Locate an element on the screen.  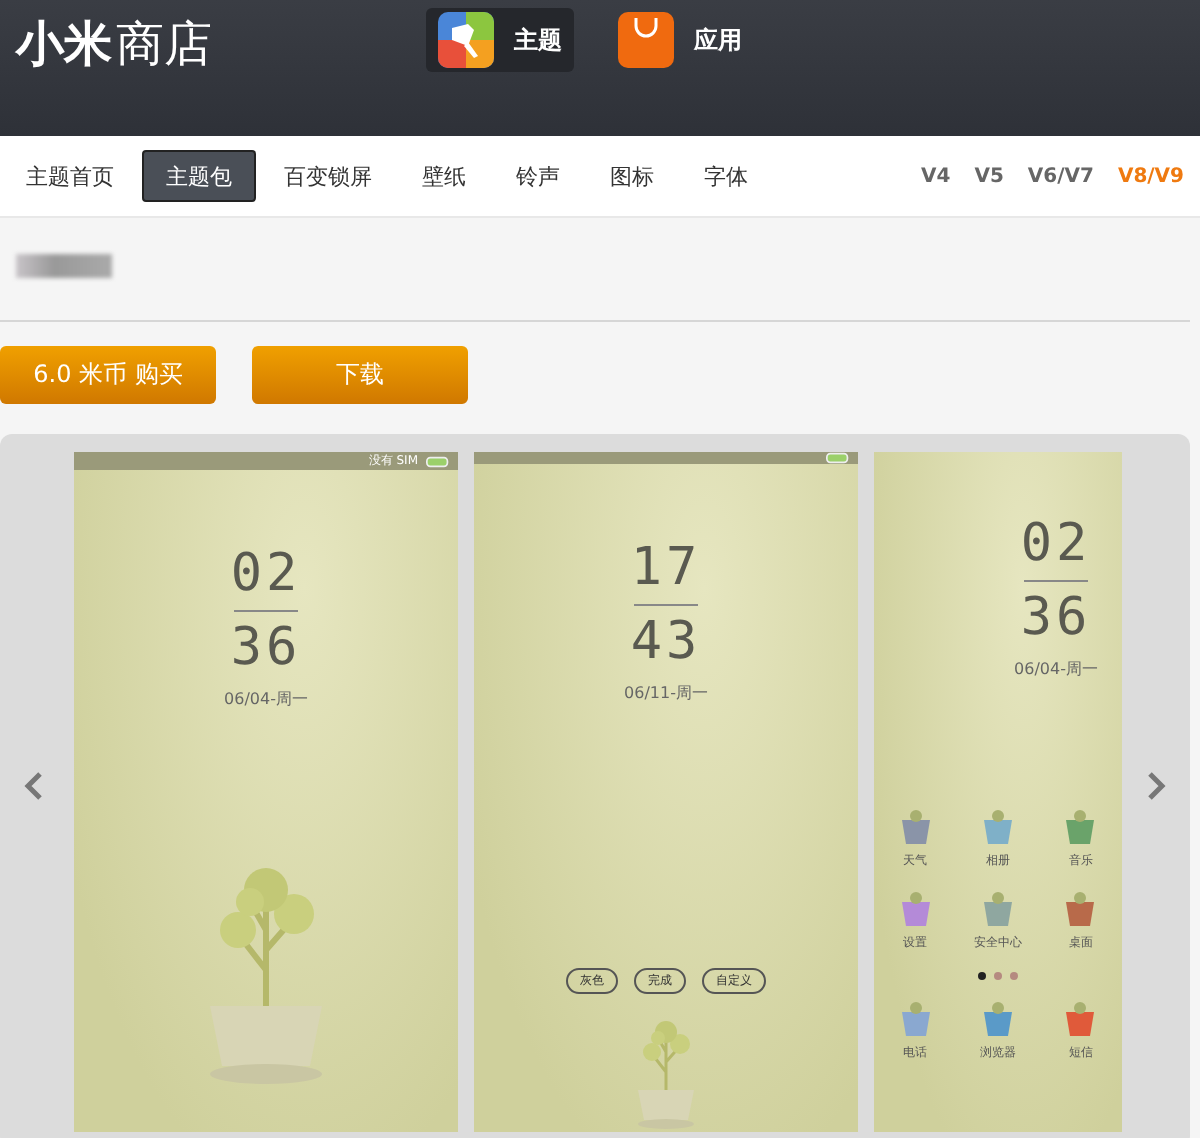
store-logo-subtext: 商店 is located at coordinates (164, 45).